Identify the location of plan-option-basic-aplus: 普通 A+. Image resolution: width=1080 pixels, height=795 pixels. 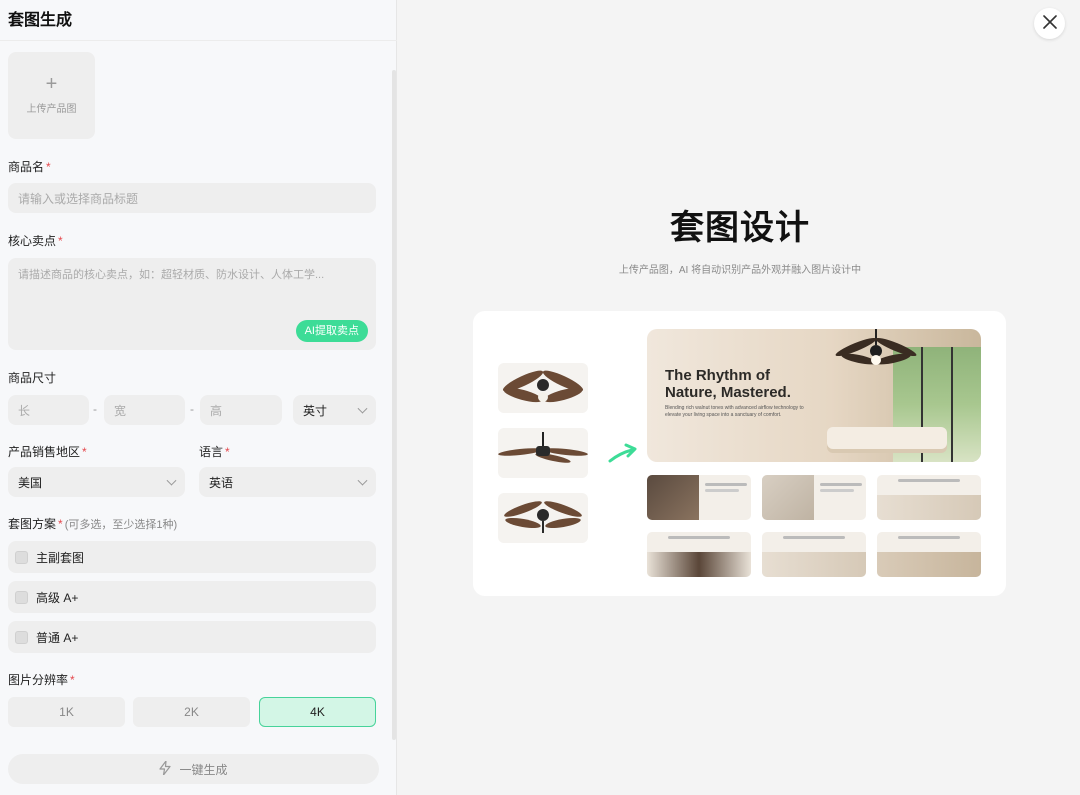
(192, 637).